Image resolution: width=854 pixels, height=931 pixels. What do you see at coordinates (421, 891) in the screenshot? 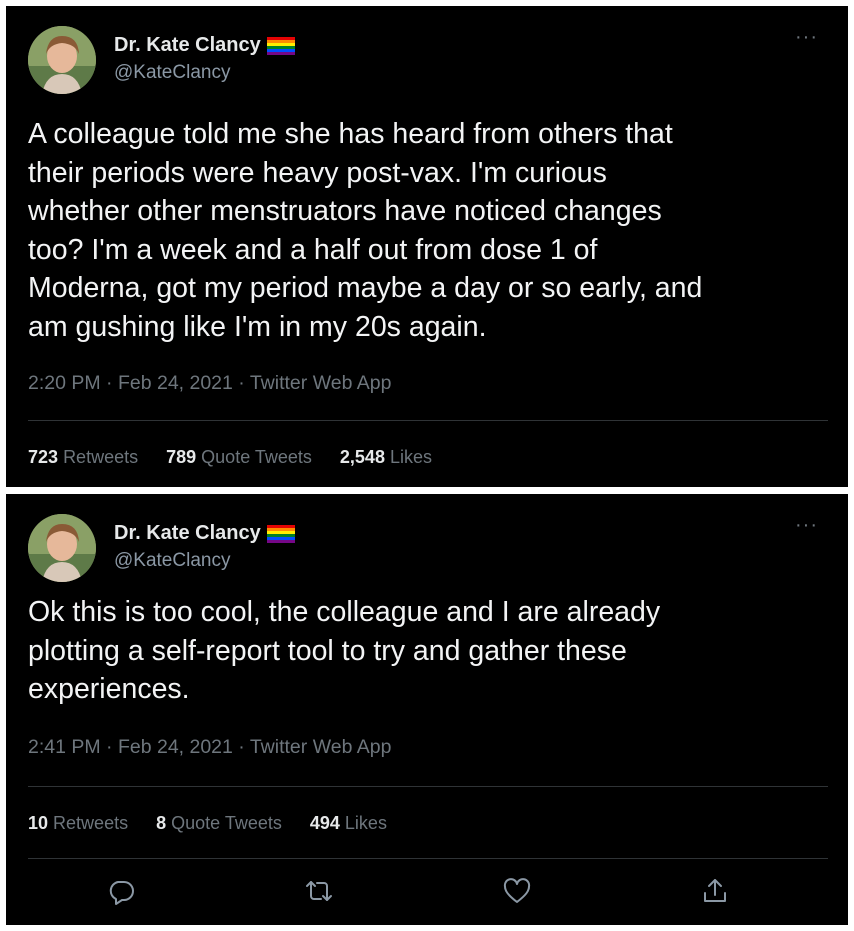
I see `tweet-actions` at bounding box center [421, 891].